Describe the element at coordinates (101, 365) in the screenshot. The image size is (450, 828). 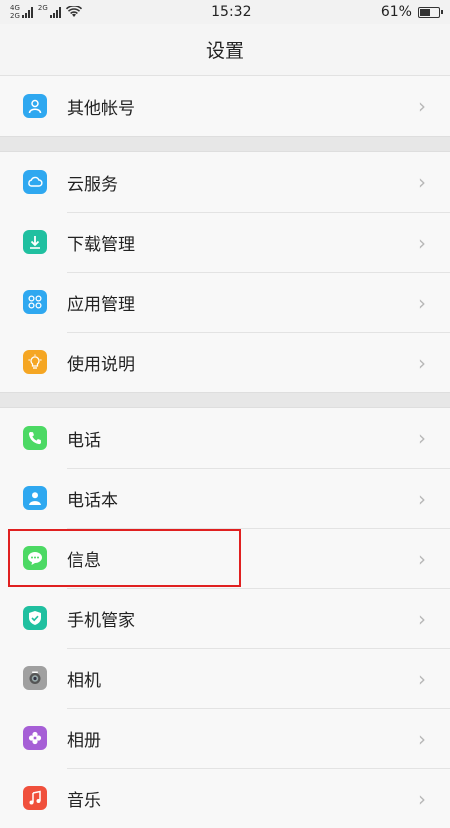
I see `settings-row-label: 使用说明` at that location.